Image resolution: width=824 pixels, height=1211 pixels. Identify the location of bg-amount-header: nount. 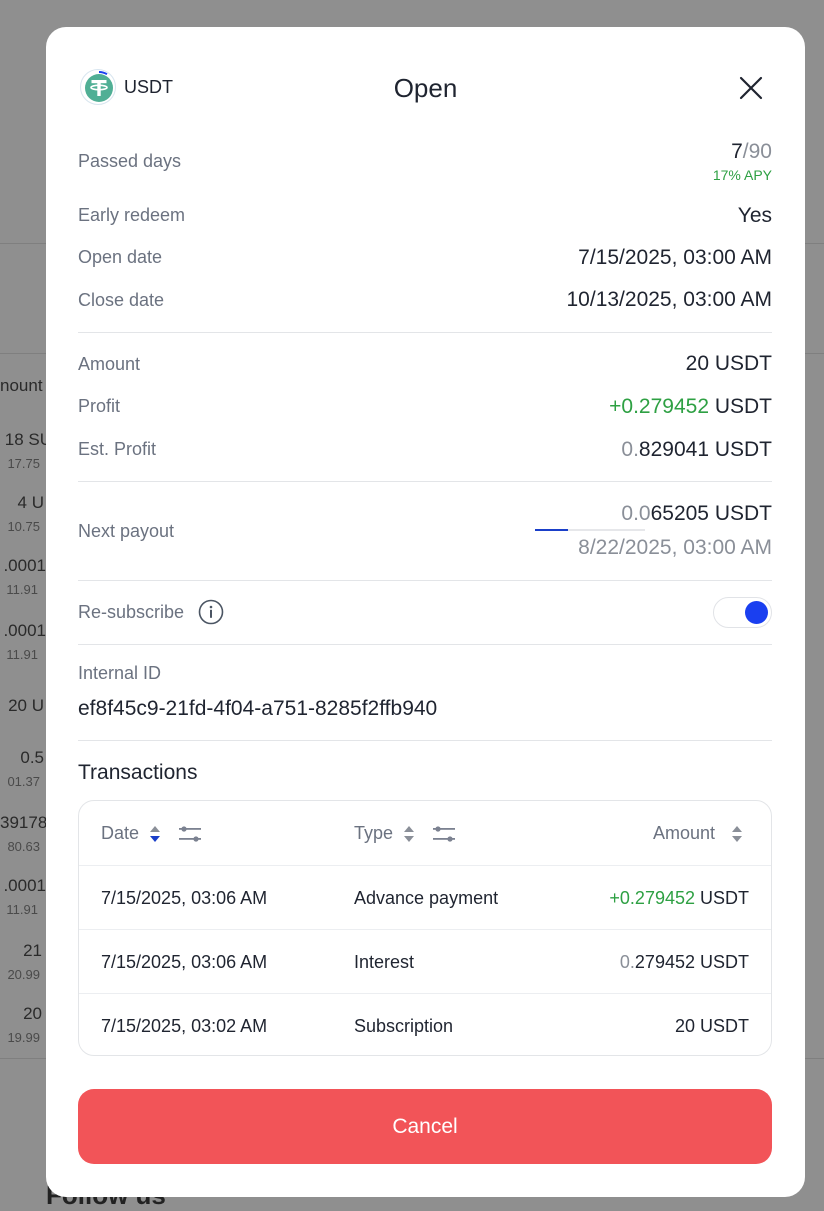
(21, 385).